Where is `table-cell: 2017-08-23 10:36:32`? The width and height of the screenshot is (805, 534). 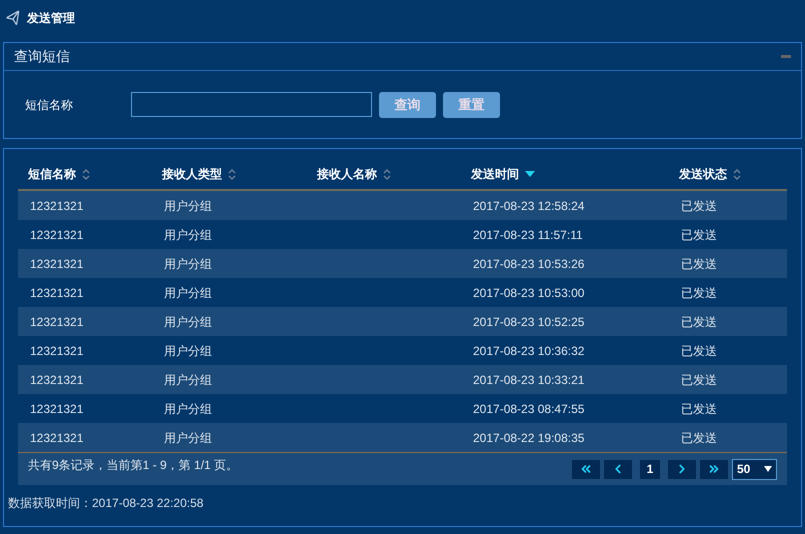 table-cell: 2017-08-23 10:36:32 is located at coordinates (528, 351).